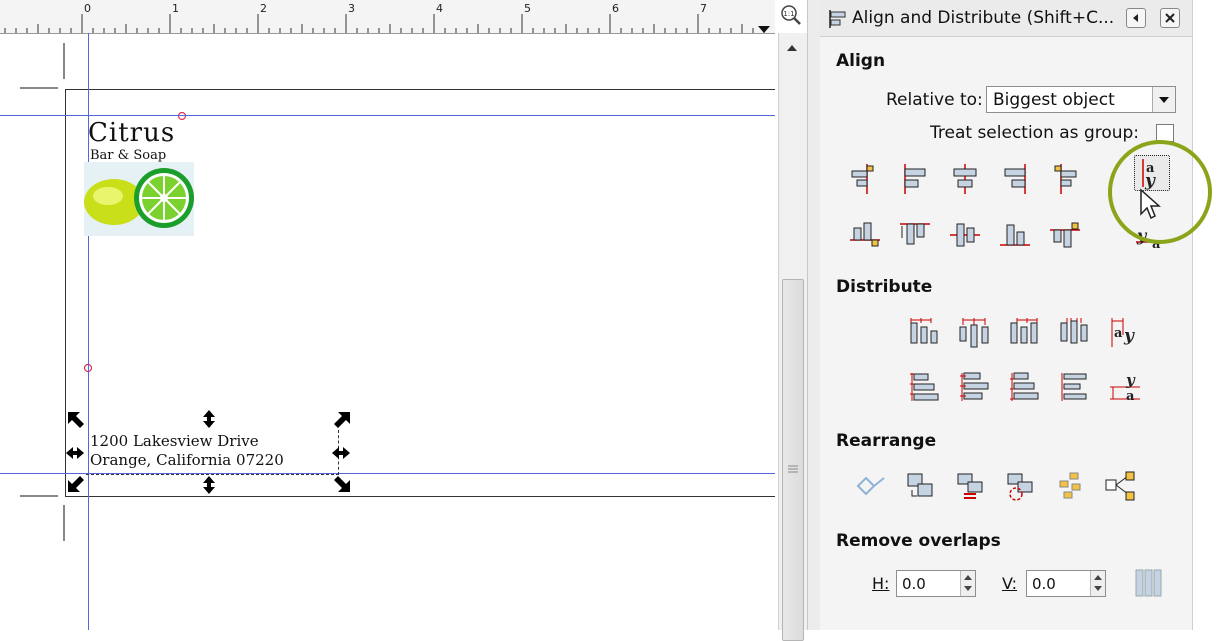 This screenshot has width=1217, height=641. I want to click on align-panel-icon, so click(837, 19).